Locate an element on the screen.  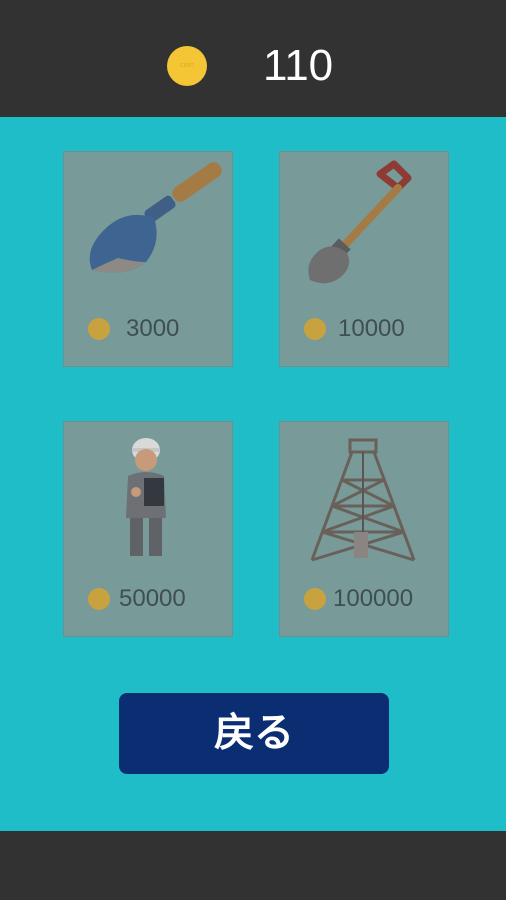
worker-icon is located at coordinates (146, 497).